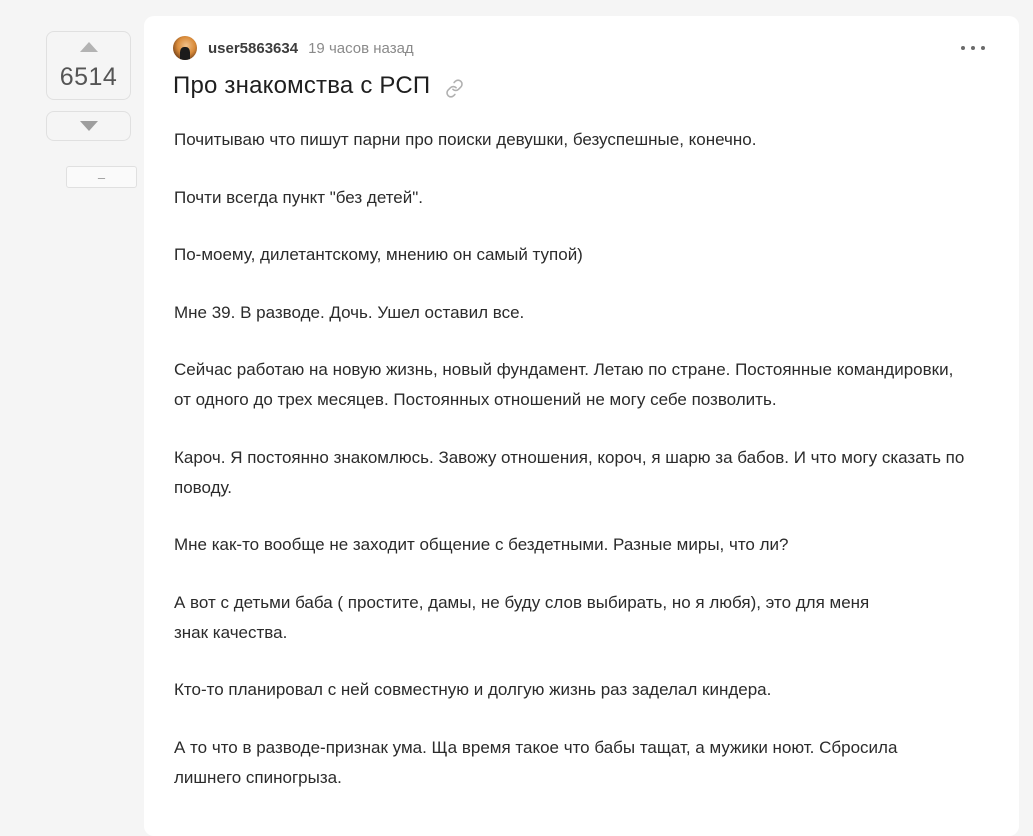 The width and height of the screenshot is (1033, 836). What do you see at coordinates (301, 86) in the screenshot?
I see `story-title: Про знакомства с РСП` at bounding box center [301, 86].